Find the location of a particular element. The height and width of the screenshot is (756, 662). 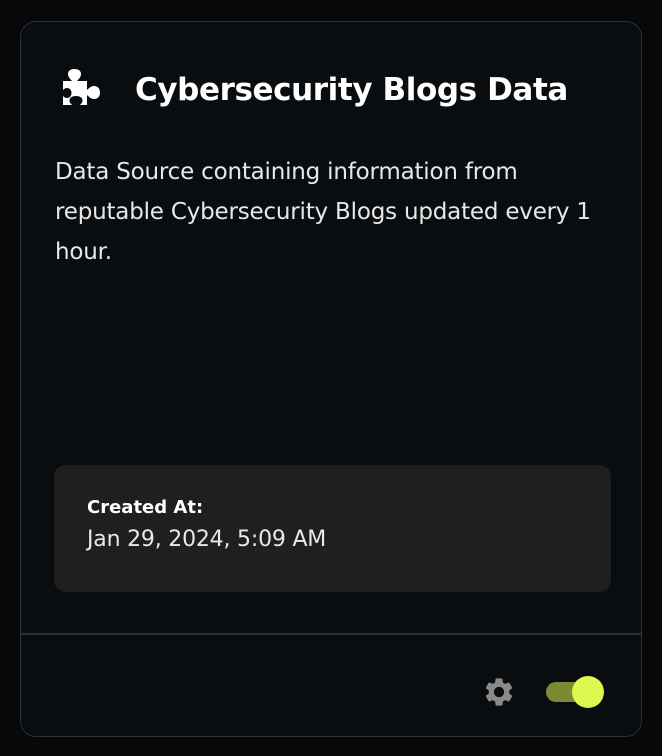

card-title: Cybersecurity Blogs Data is located at coordinates (351, 90).